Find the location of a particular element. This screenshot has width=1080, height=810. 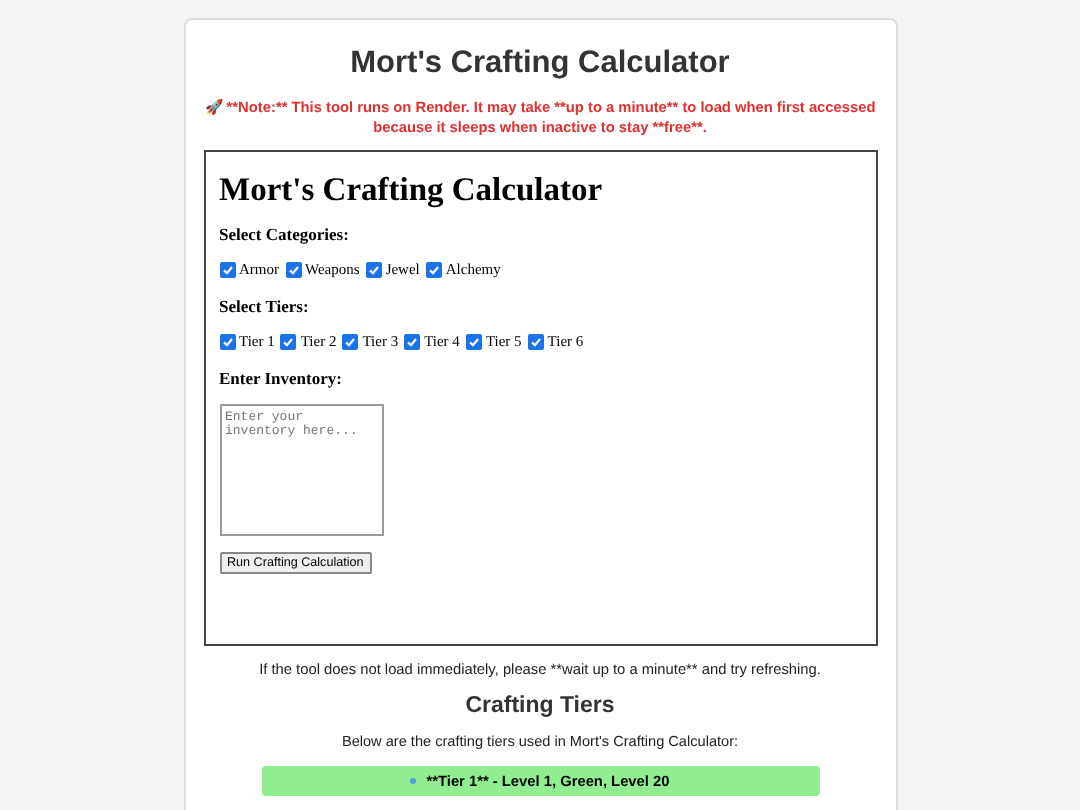

section-label: Select Tiers: is located at coordinates (265, 306).